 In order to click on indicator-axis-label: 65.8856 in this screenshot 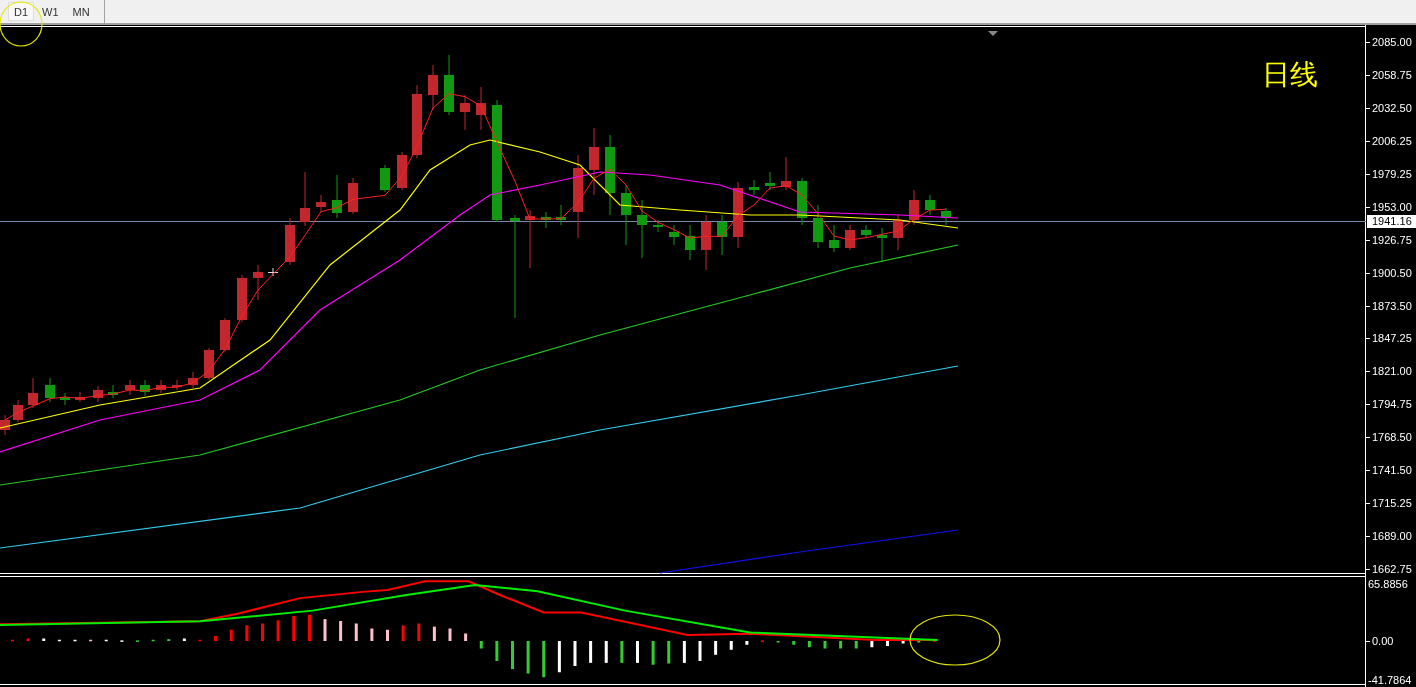, I will do `click(1388, 584)`.